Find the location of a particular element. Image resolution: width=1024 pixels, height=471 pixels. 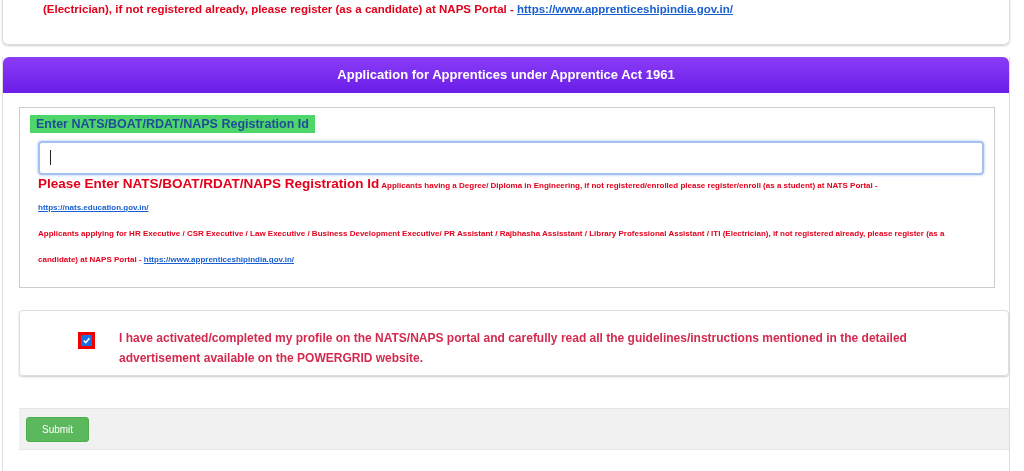

naps-link: https://www.apprenticeshipindia.gov.in/ is located at coordinates (625, 9).